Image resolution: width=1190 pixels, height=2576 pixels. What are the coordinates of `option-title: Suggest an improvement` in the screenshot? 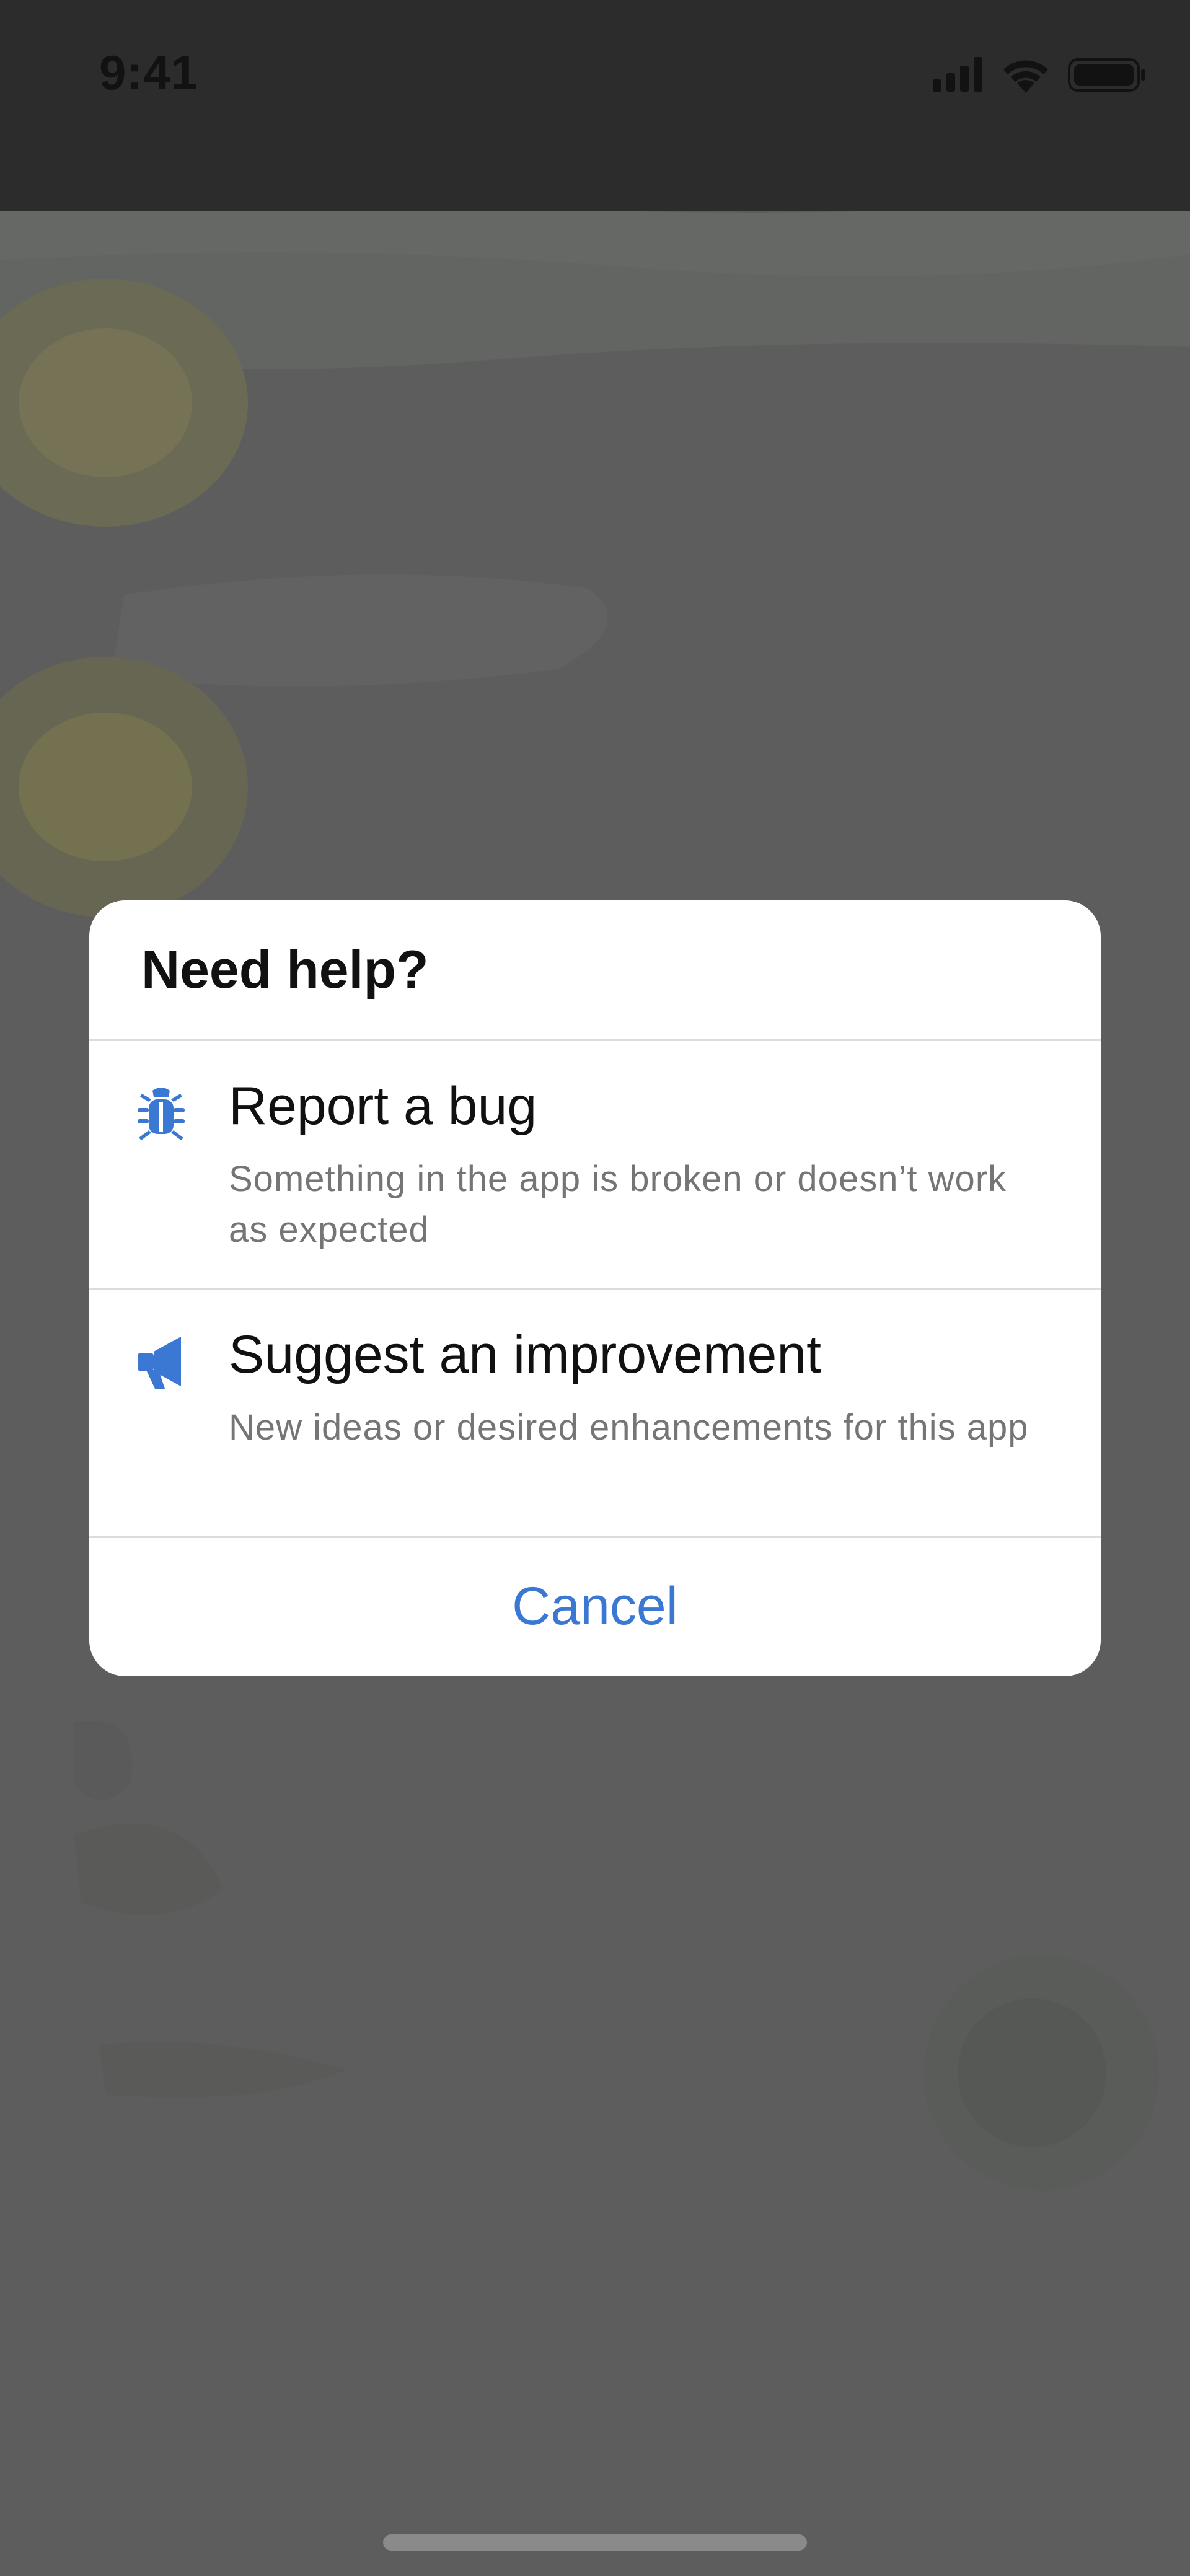 It's located at (525, 1355).